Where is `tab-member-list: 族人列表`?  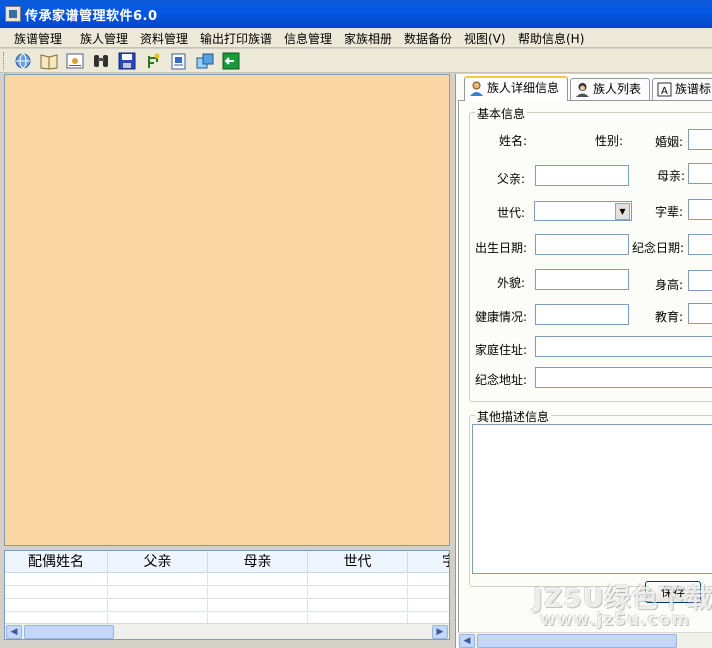
tab-member-list: 族人列表 is located at coordinates (610, 89).